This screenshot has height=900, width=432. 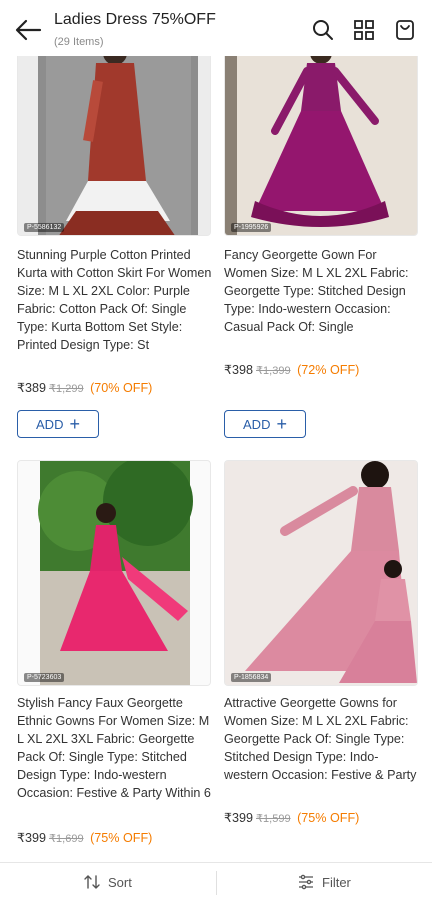 What do you see at coordinates (364, 30) in the screenshot?
I see `grid-view-icon` at bounding box center [364, 30].